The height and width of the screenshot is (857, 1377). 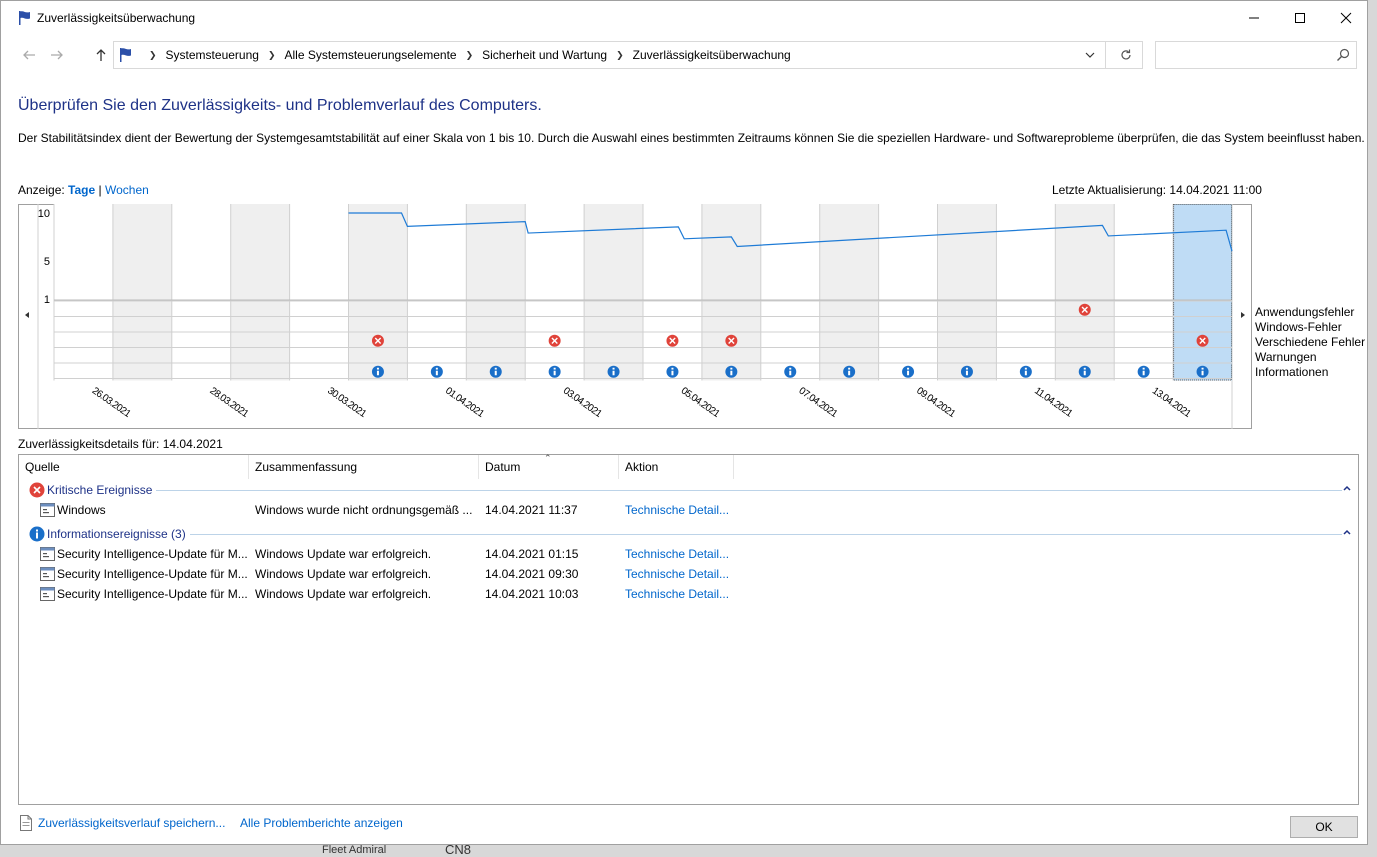 I want to click on maximize-button, so click(x=1300, y=18).